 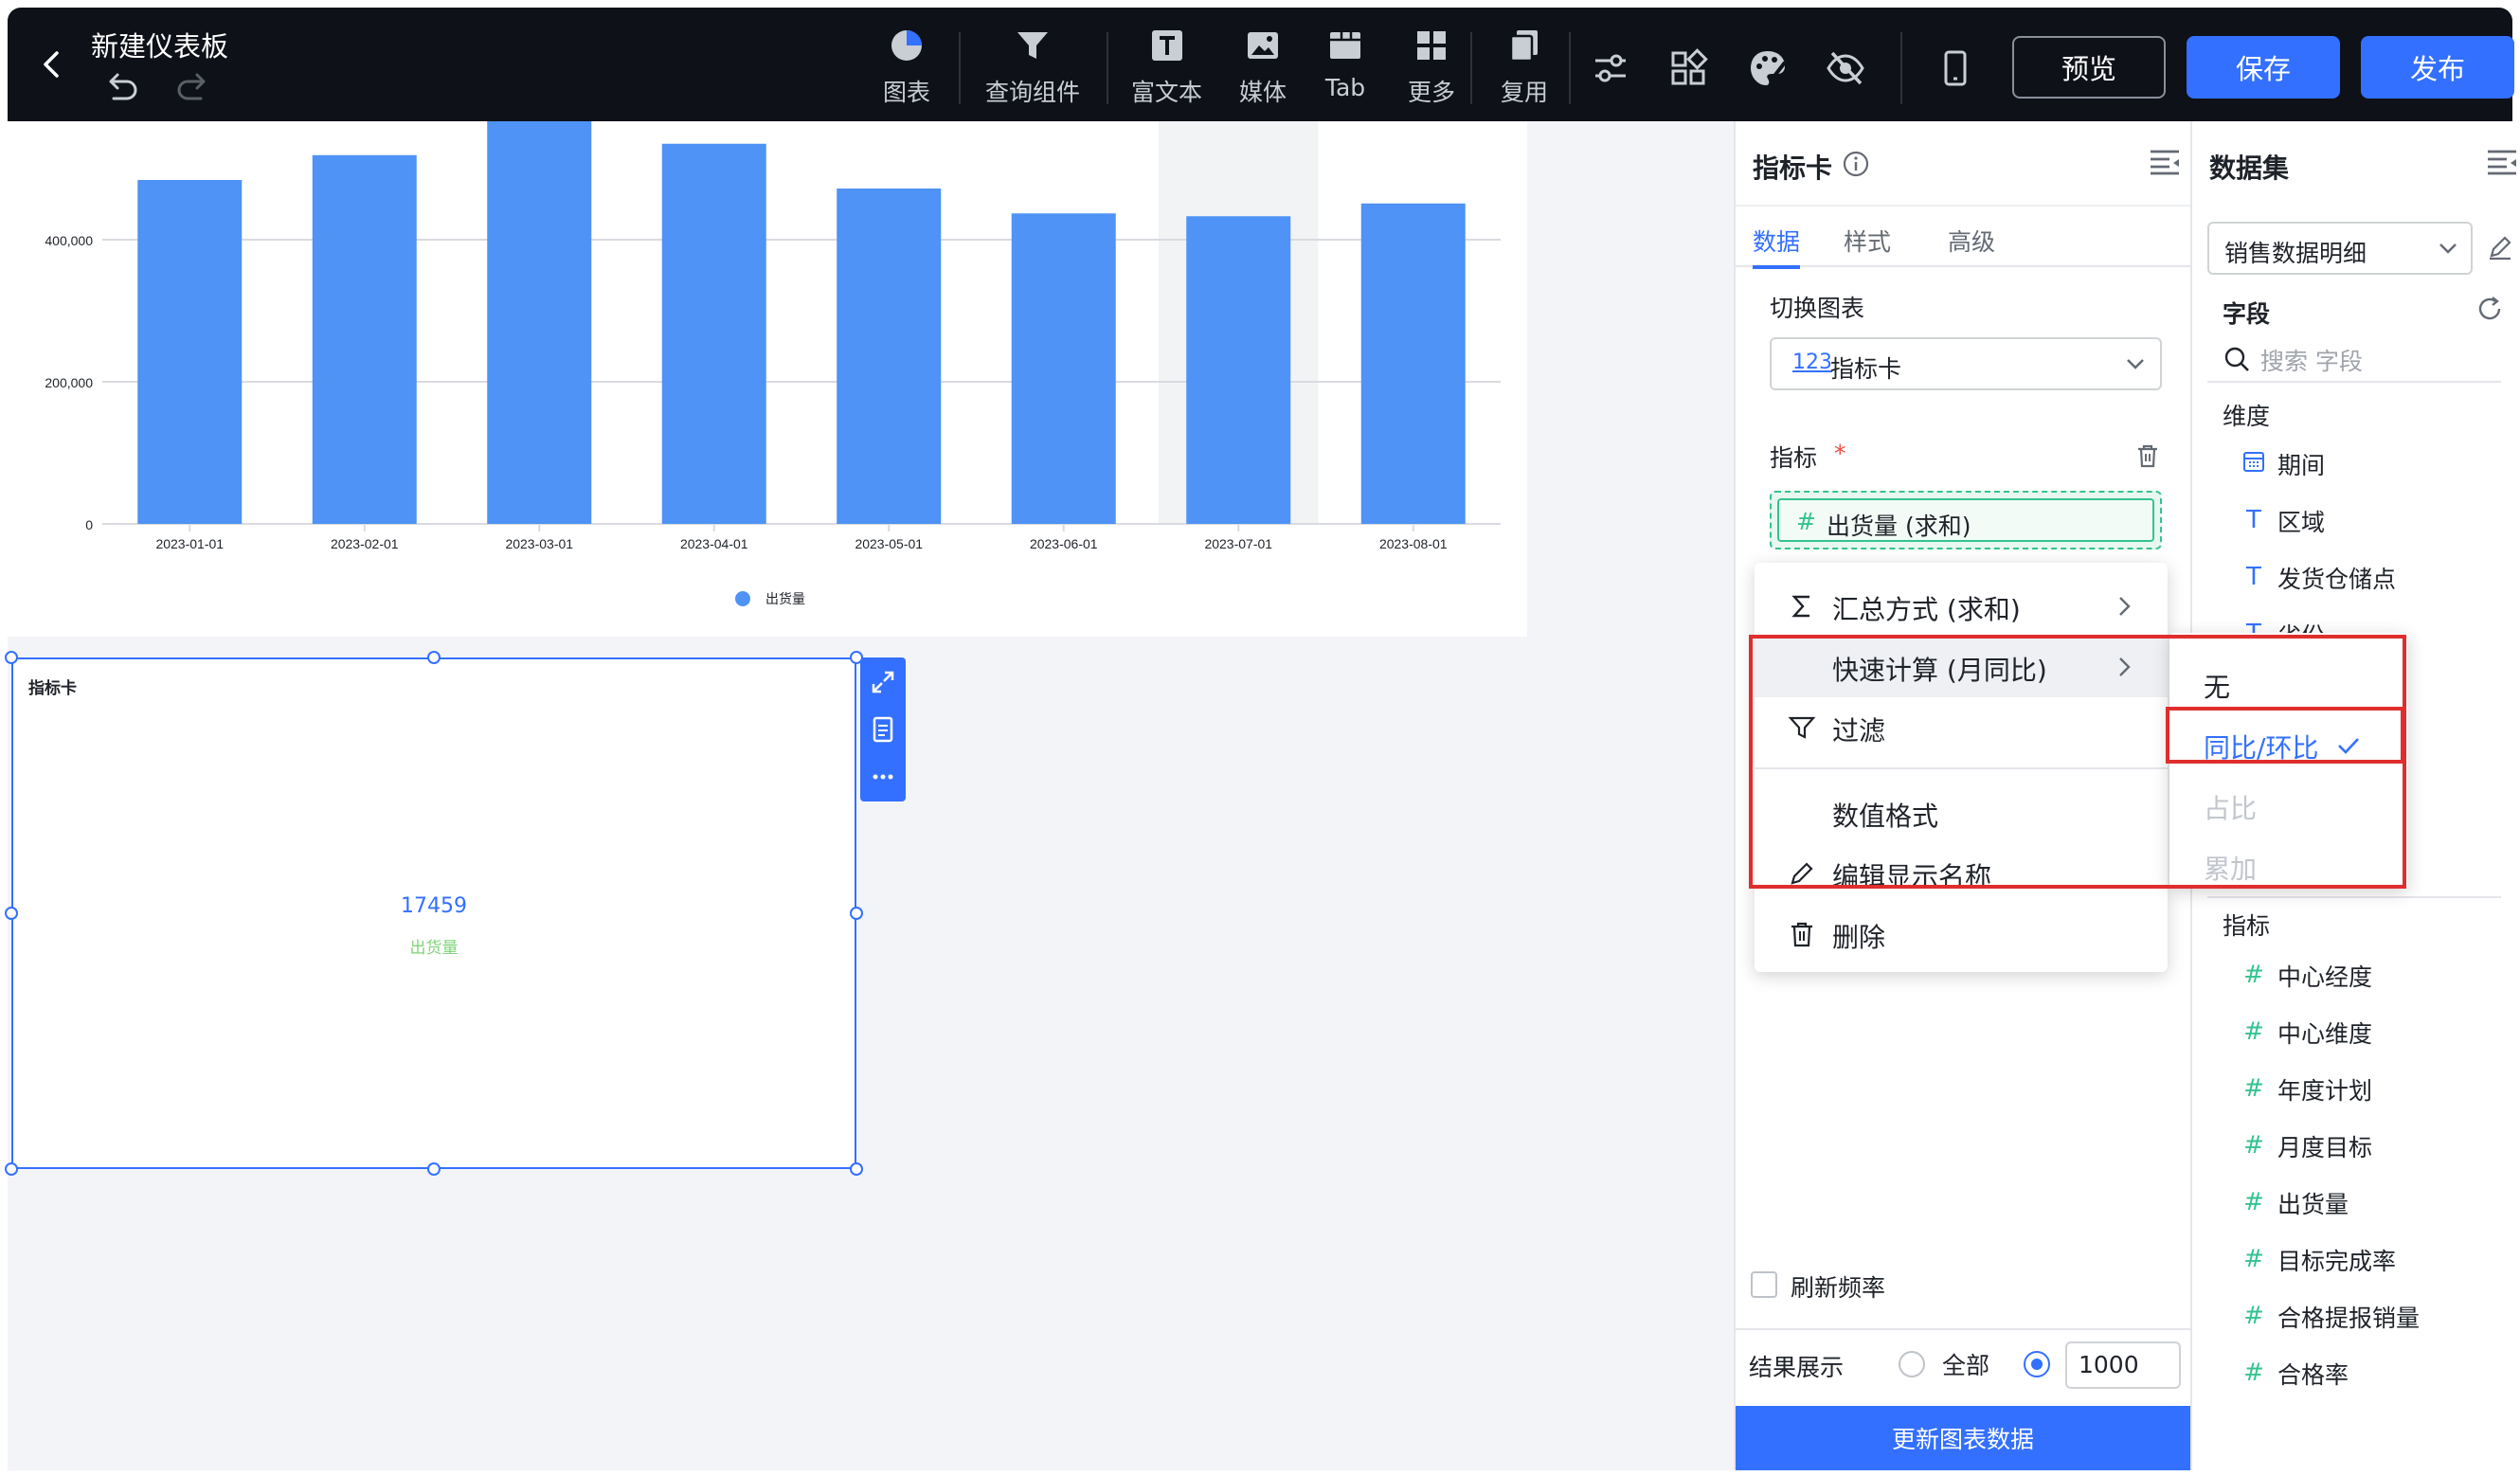 I want to click on toolbar-chart-label: 图表, so click(x=907, y=92).